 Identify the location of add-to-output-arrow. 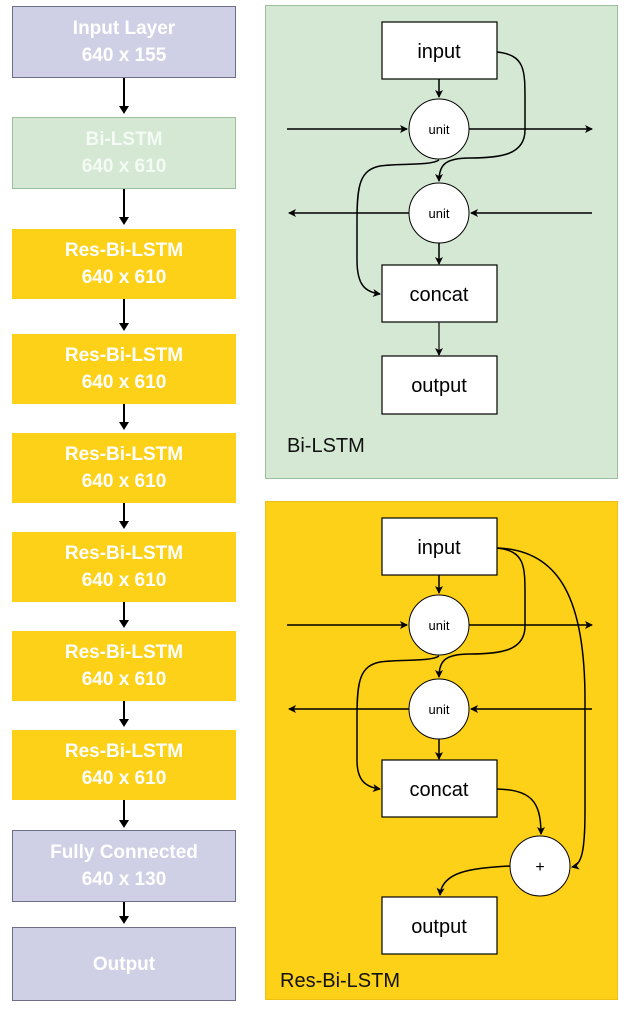
(473, 880).